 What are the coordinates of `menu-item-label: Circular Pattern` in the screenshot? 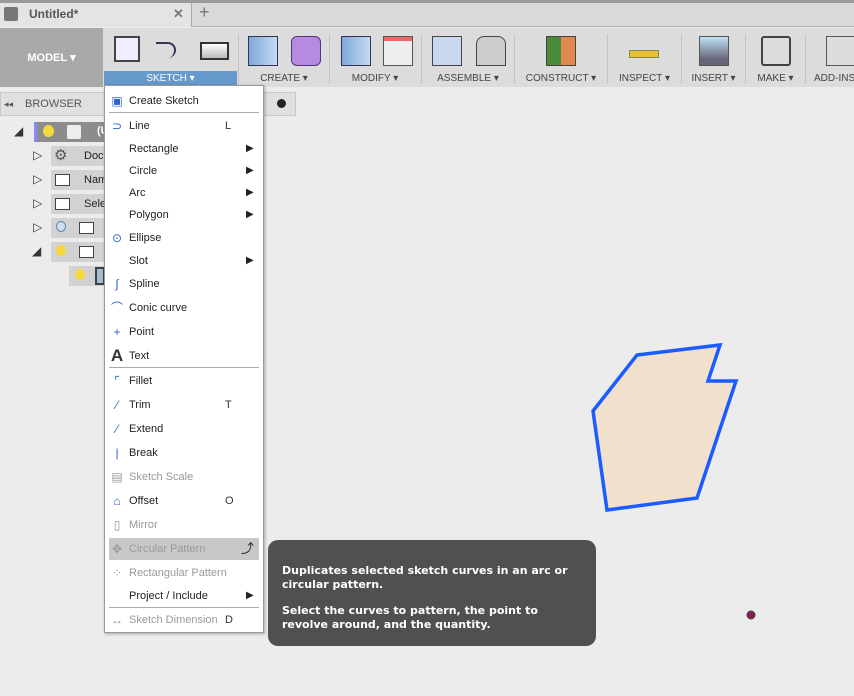 It's located at (167, 549).